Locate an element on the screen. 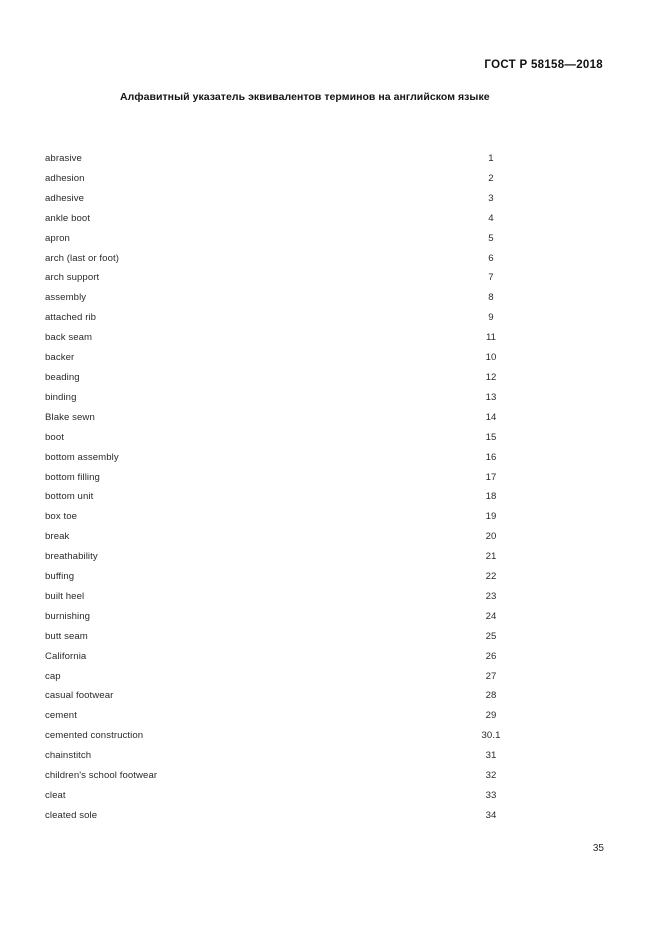 Image resolution: width=661 pixels, height=935 pixels. standard-number-header: ГОСТ Р 58158—2018 is located at coordinates (543, 65).